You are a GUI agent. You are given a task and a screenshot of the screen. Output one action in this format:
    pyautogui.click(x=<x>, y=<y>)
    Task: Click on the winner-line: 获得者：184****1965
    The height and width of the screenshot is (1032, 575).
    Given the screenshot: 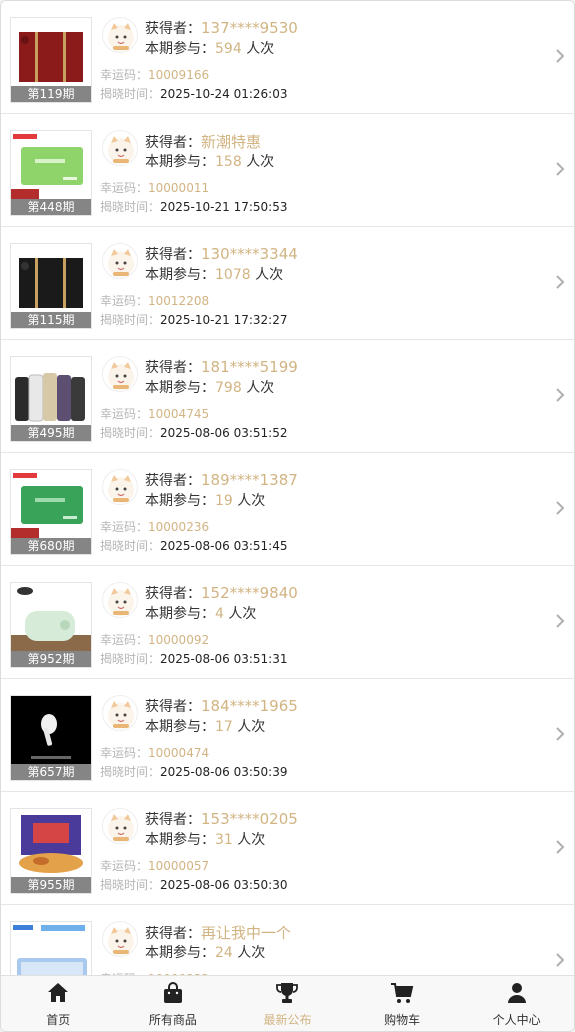 What is the action you would take?
    pyautogui.click(x=221, y=706)
    